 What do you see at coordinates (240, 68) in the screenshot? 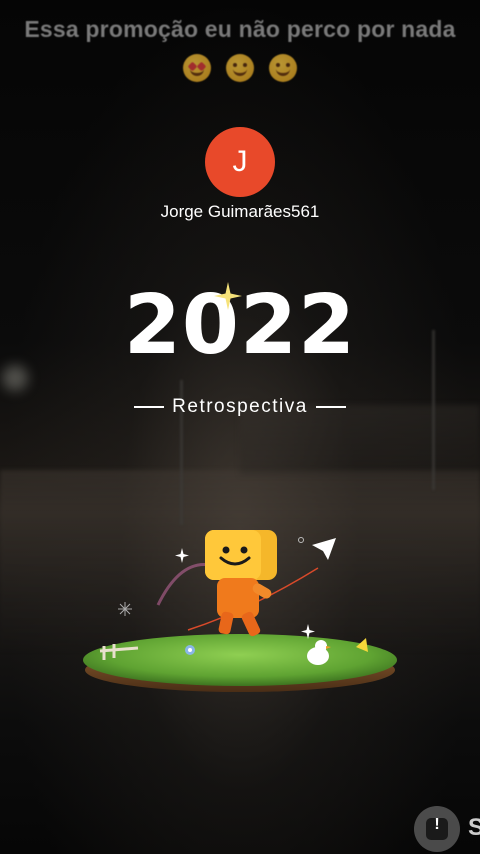
I see `grinning-emoji-icon` at bounding box center [240, 68].